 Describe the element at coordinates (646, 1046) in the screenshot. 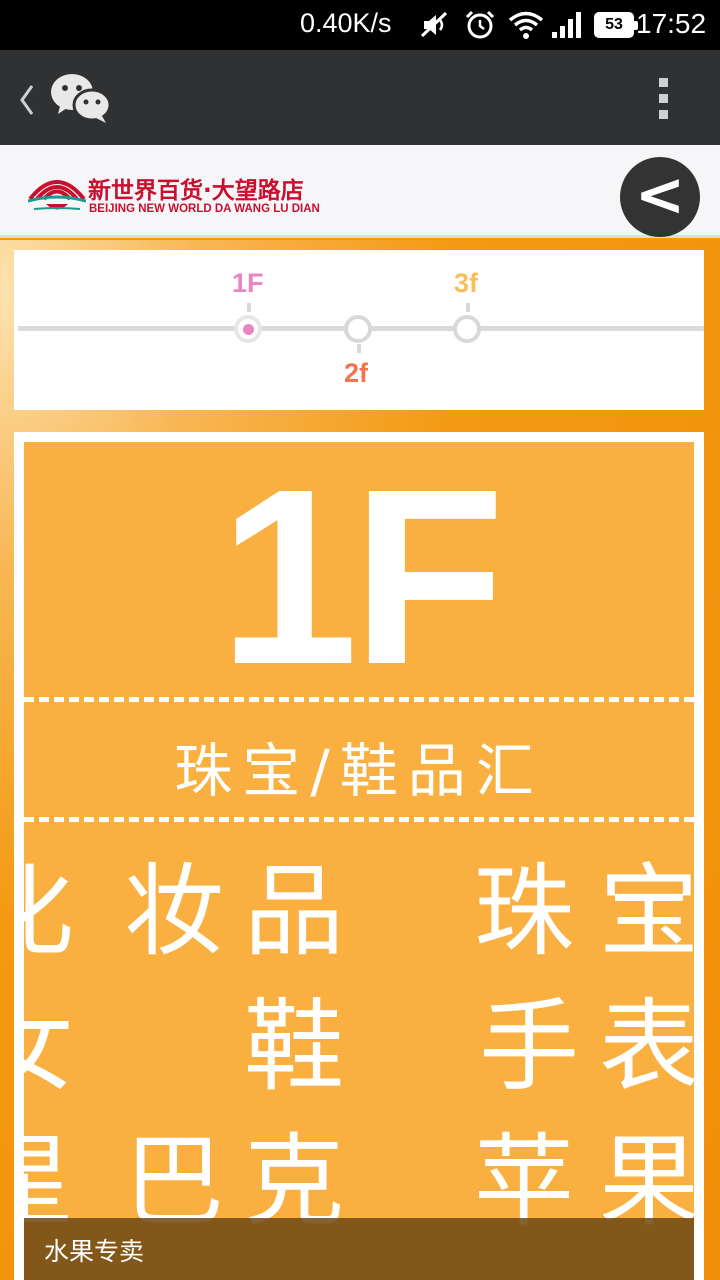

I see `brand-char: 表` at that location.